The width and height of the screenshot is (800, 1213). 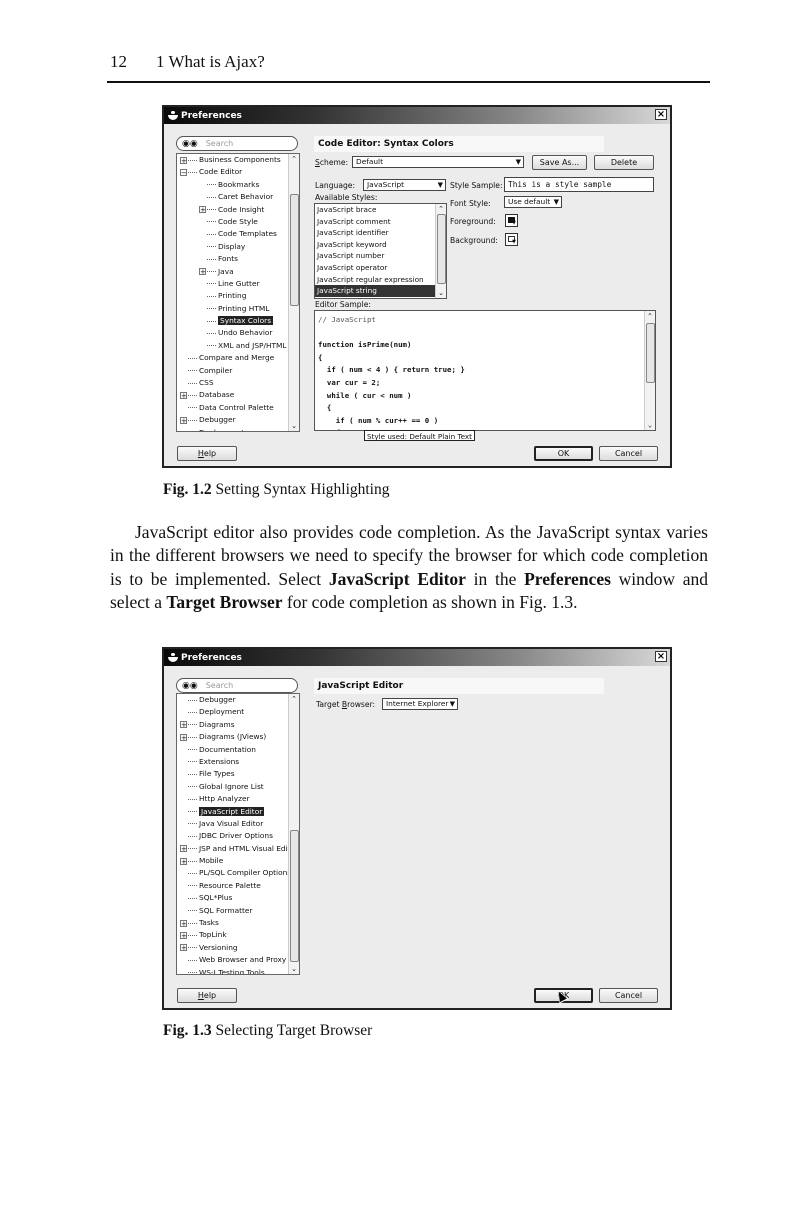 I want to click on tree-item: + Debugger, so click(x=238, y=420).